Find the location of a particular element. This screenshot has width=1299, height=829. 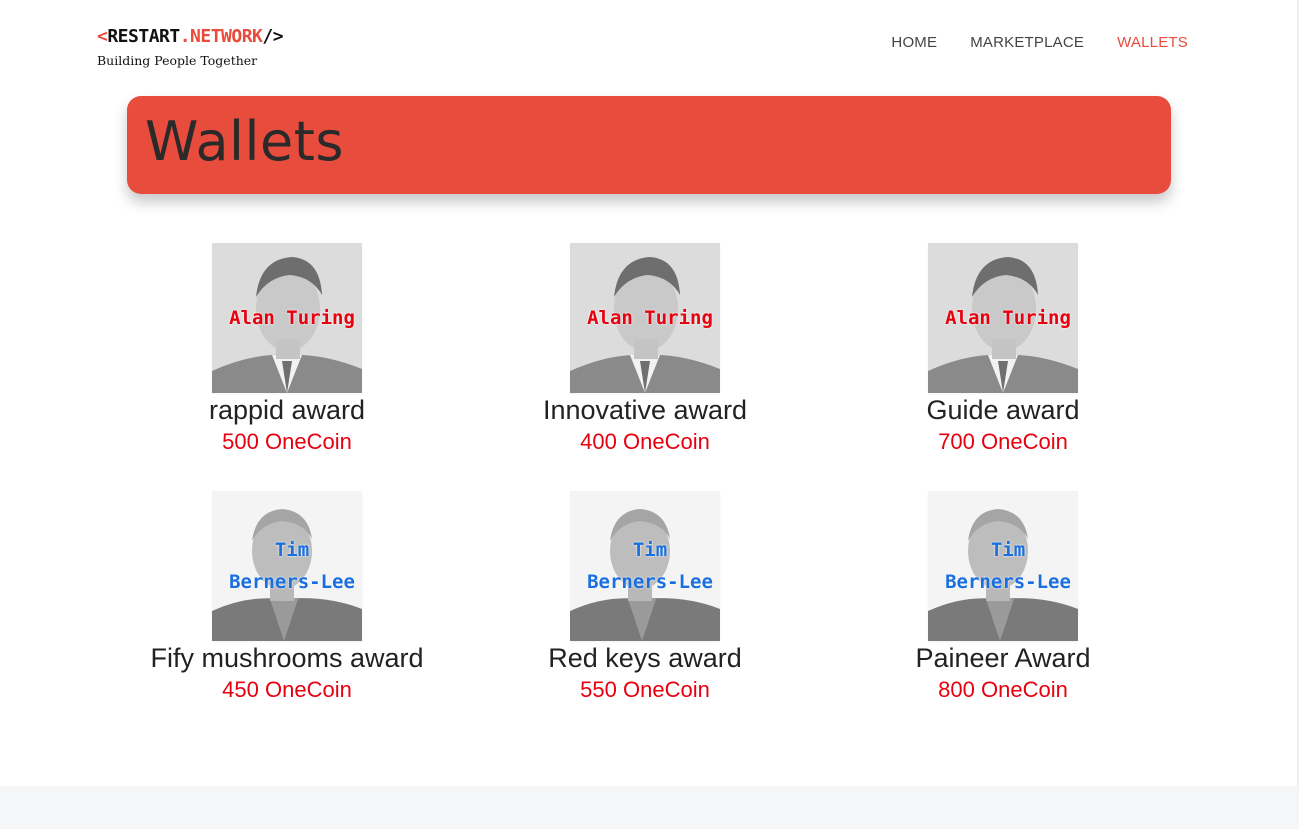

award-title: rappid award is located at coordinates (287, 410).